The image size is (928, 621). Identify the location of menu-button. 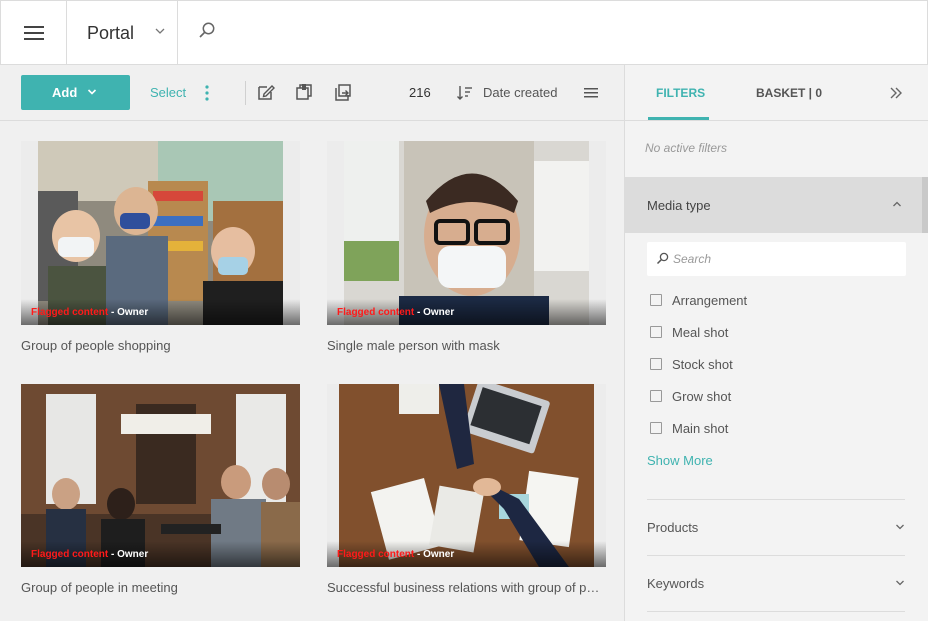
(34, 33).